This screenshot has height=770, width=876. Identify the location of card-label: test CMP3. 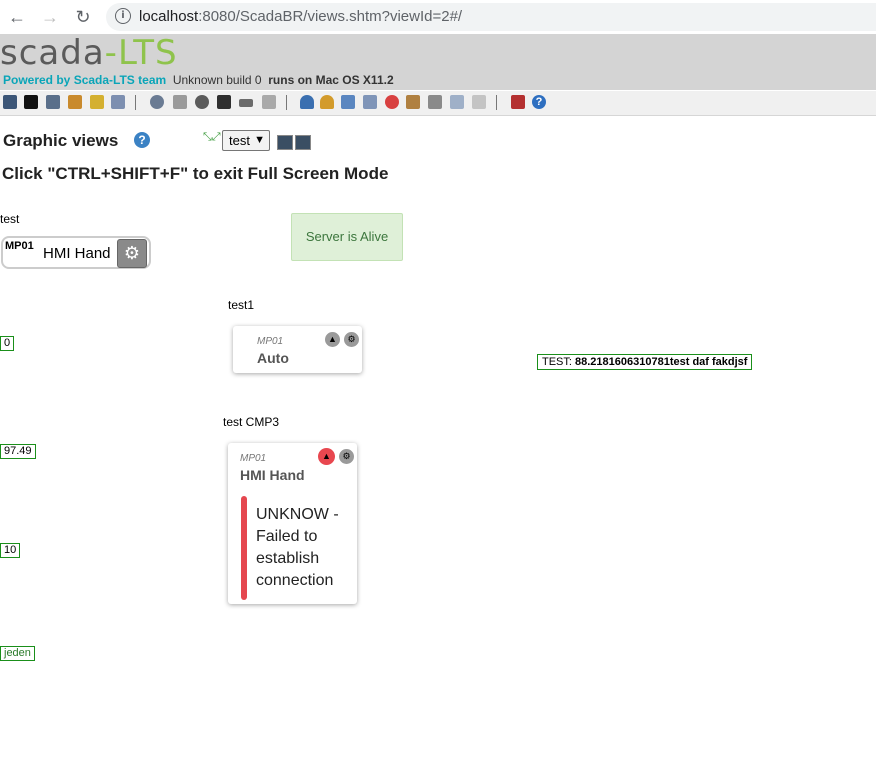
(251, 422).